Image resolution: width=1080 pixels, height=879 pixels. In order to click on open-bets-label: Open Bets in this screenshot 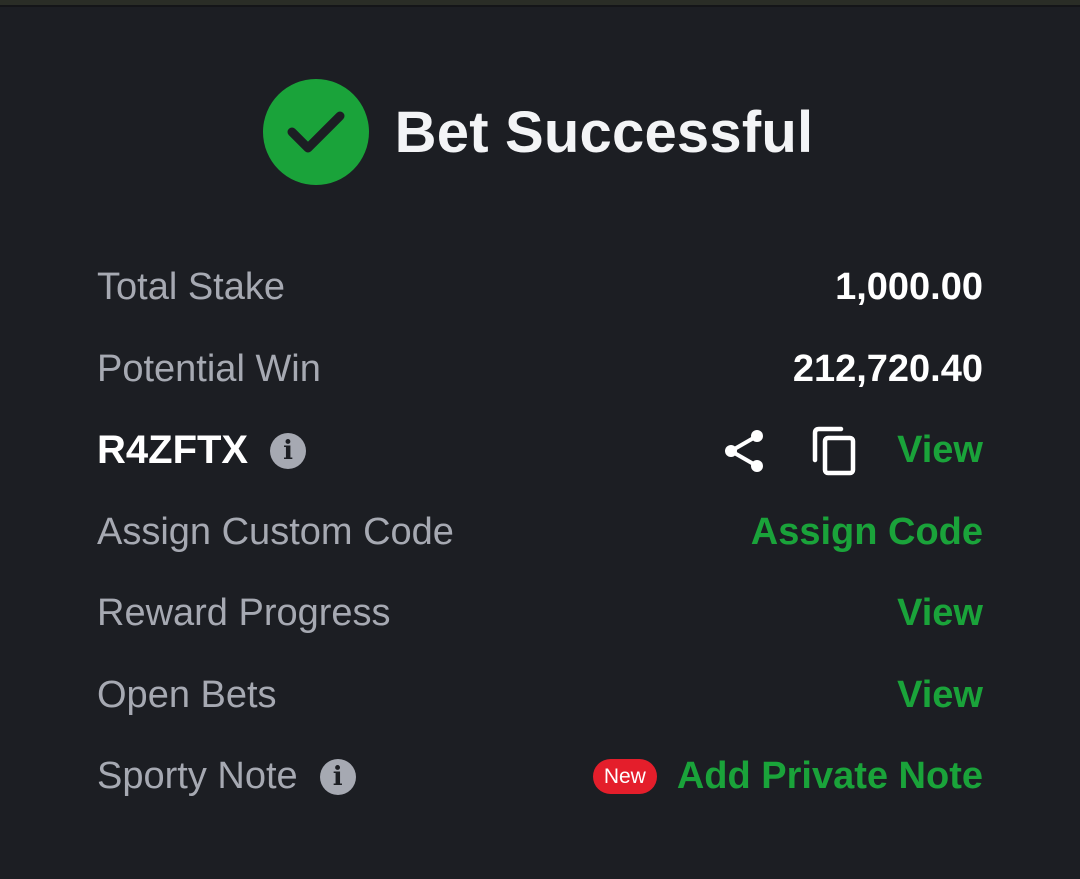, I will do `click(187, 694)`.